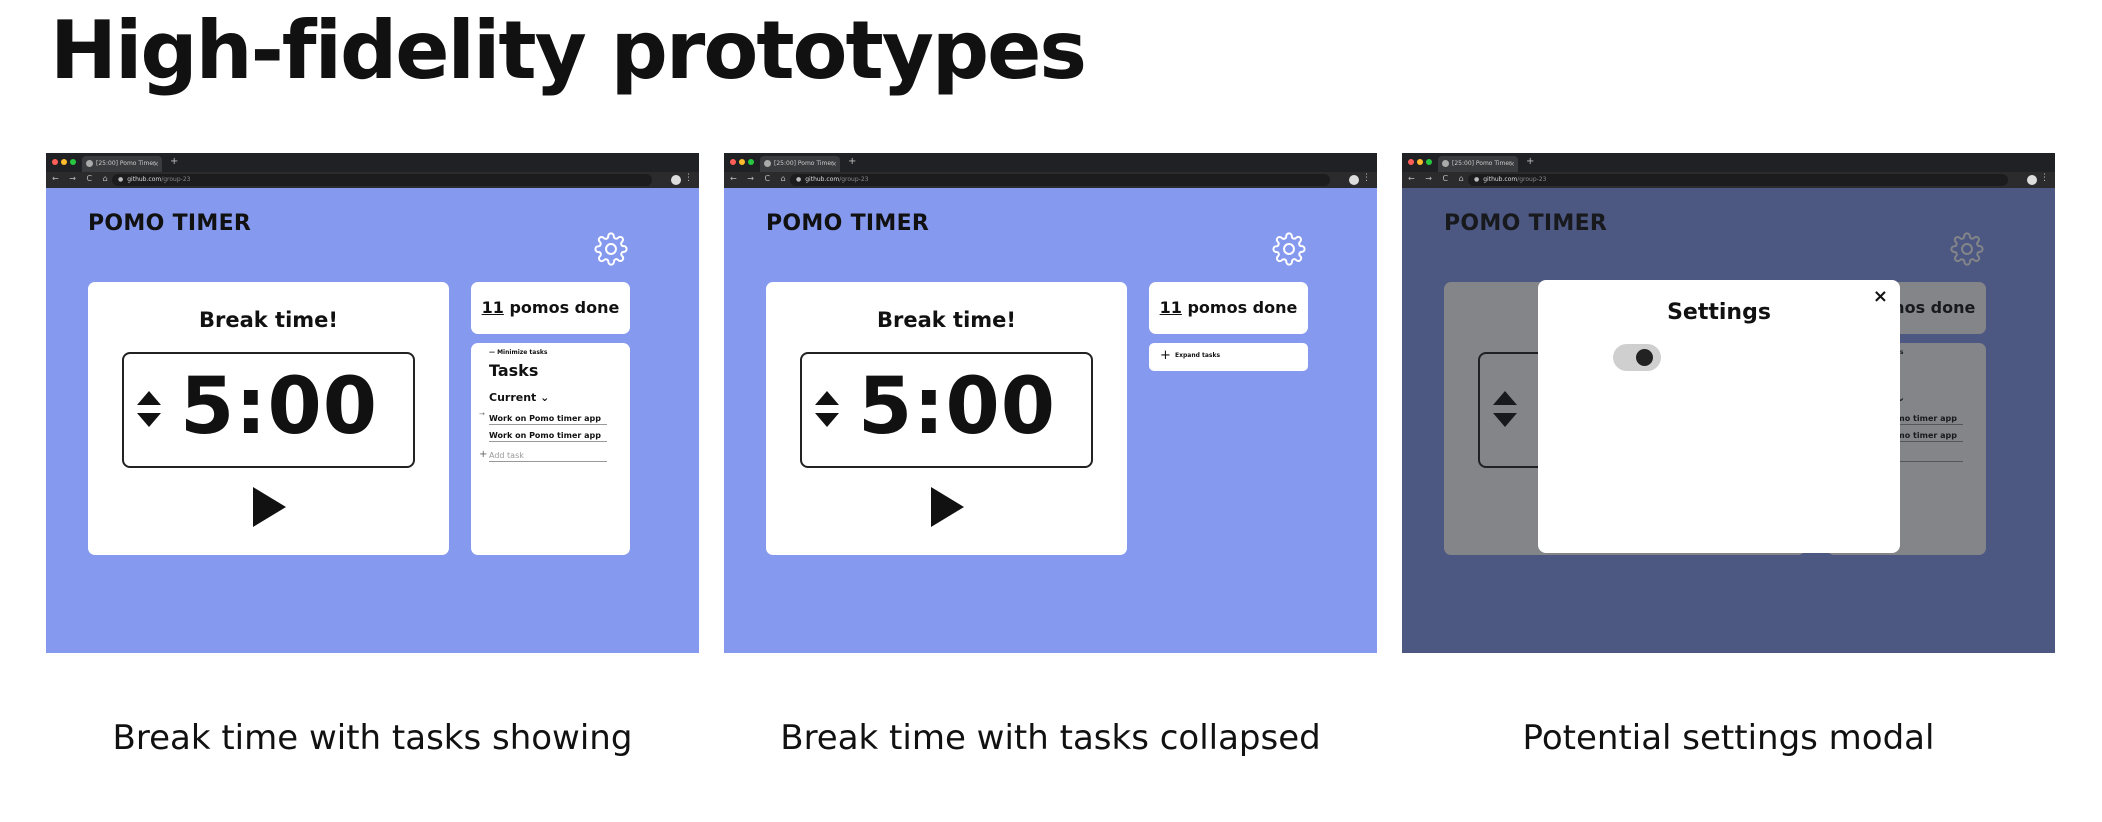  Describe the element at coordinates (518, 352) in the screenshot. I see `minimize-tasks-button: — Minimize tasks` at that location.